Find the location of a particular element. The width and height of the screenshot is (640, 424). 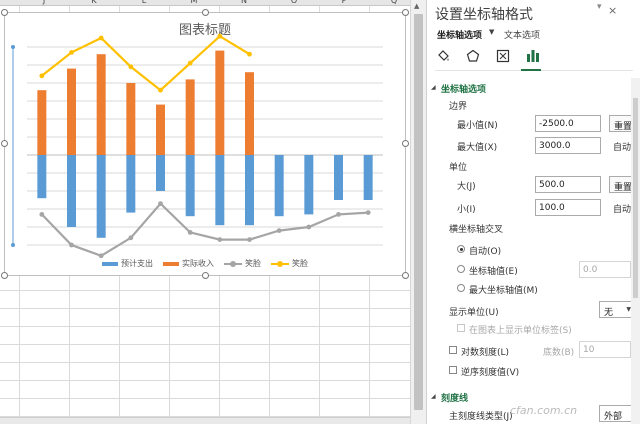

tick-section-collapse-triangle-icon: ◢ is located at coordinates (433, 396).